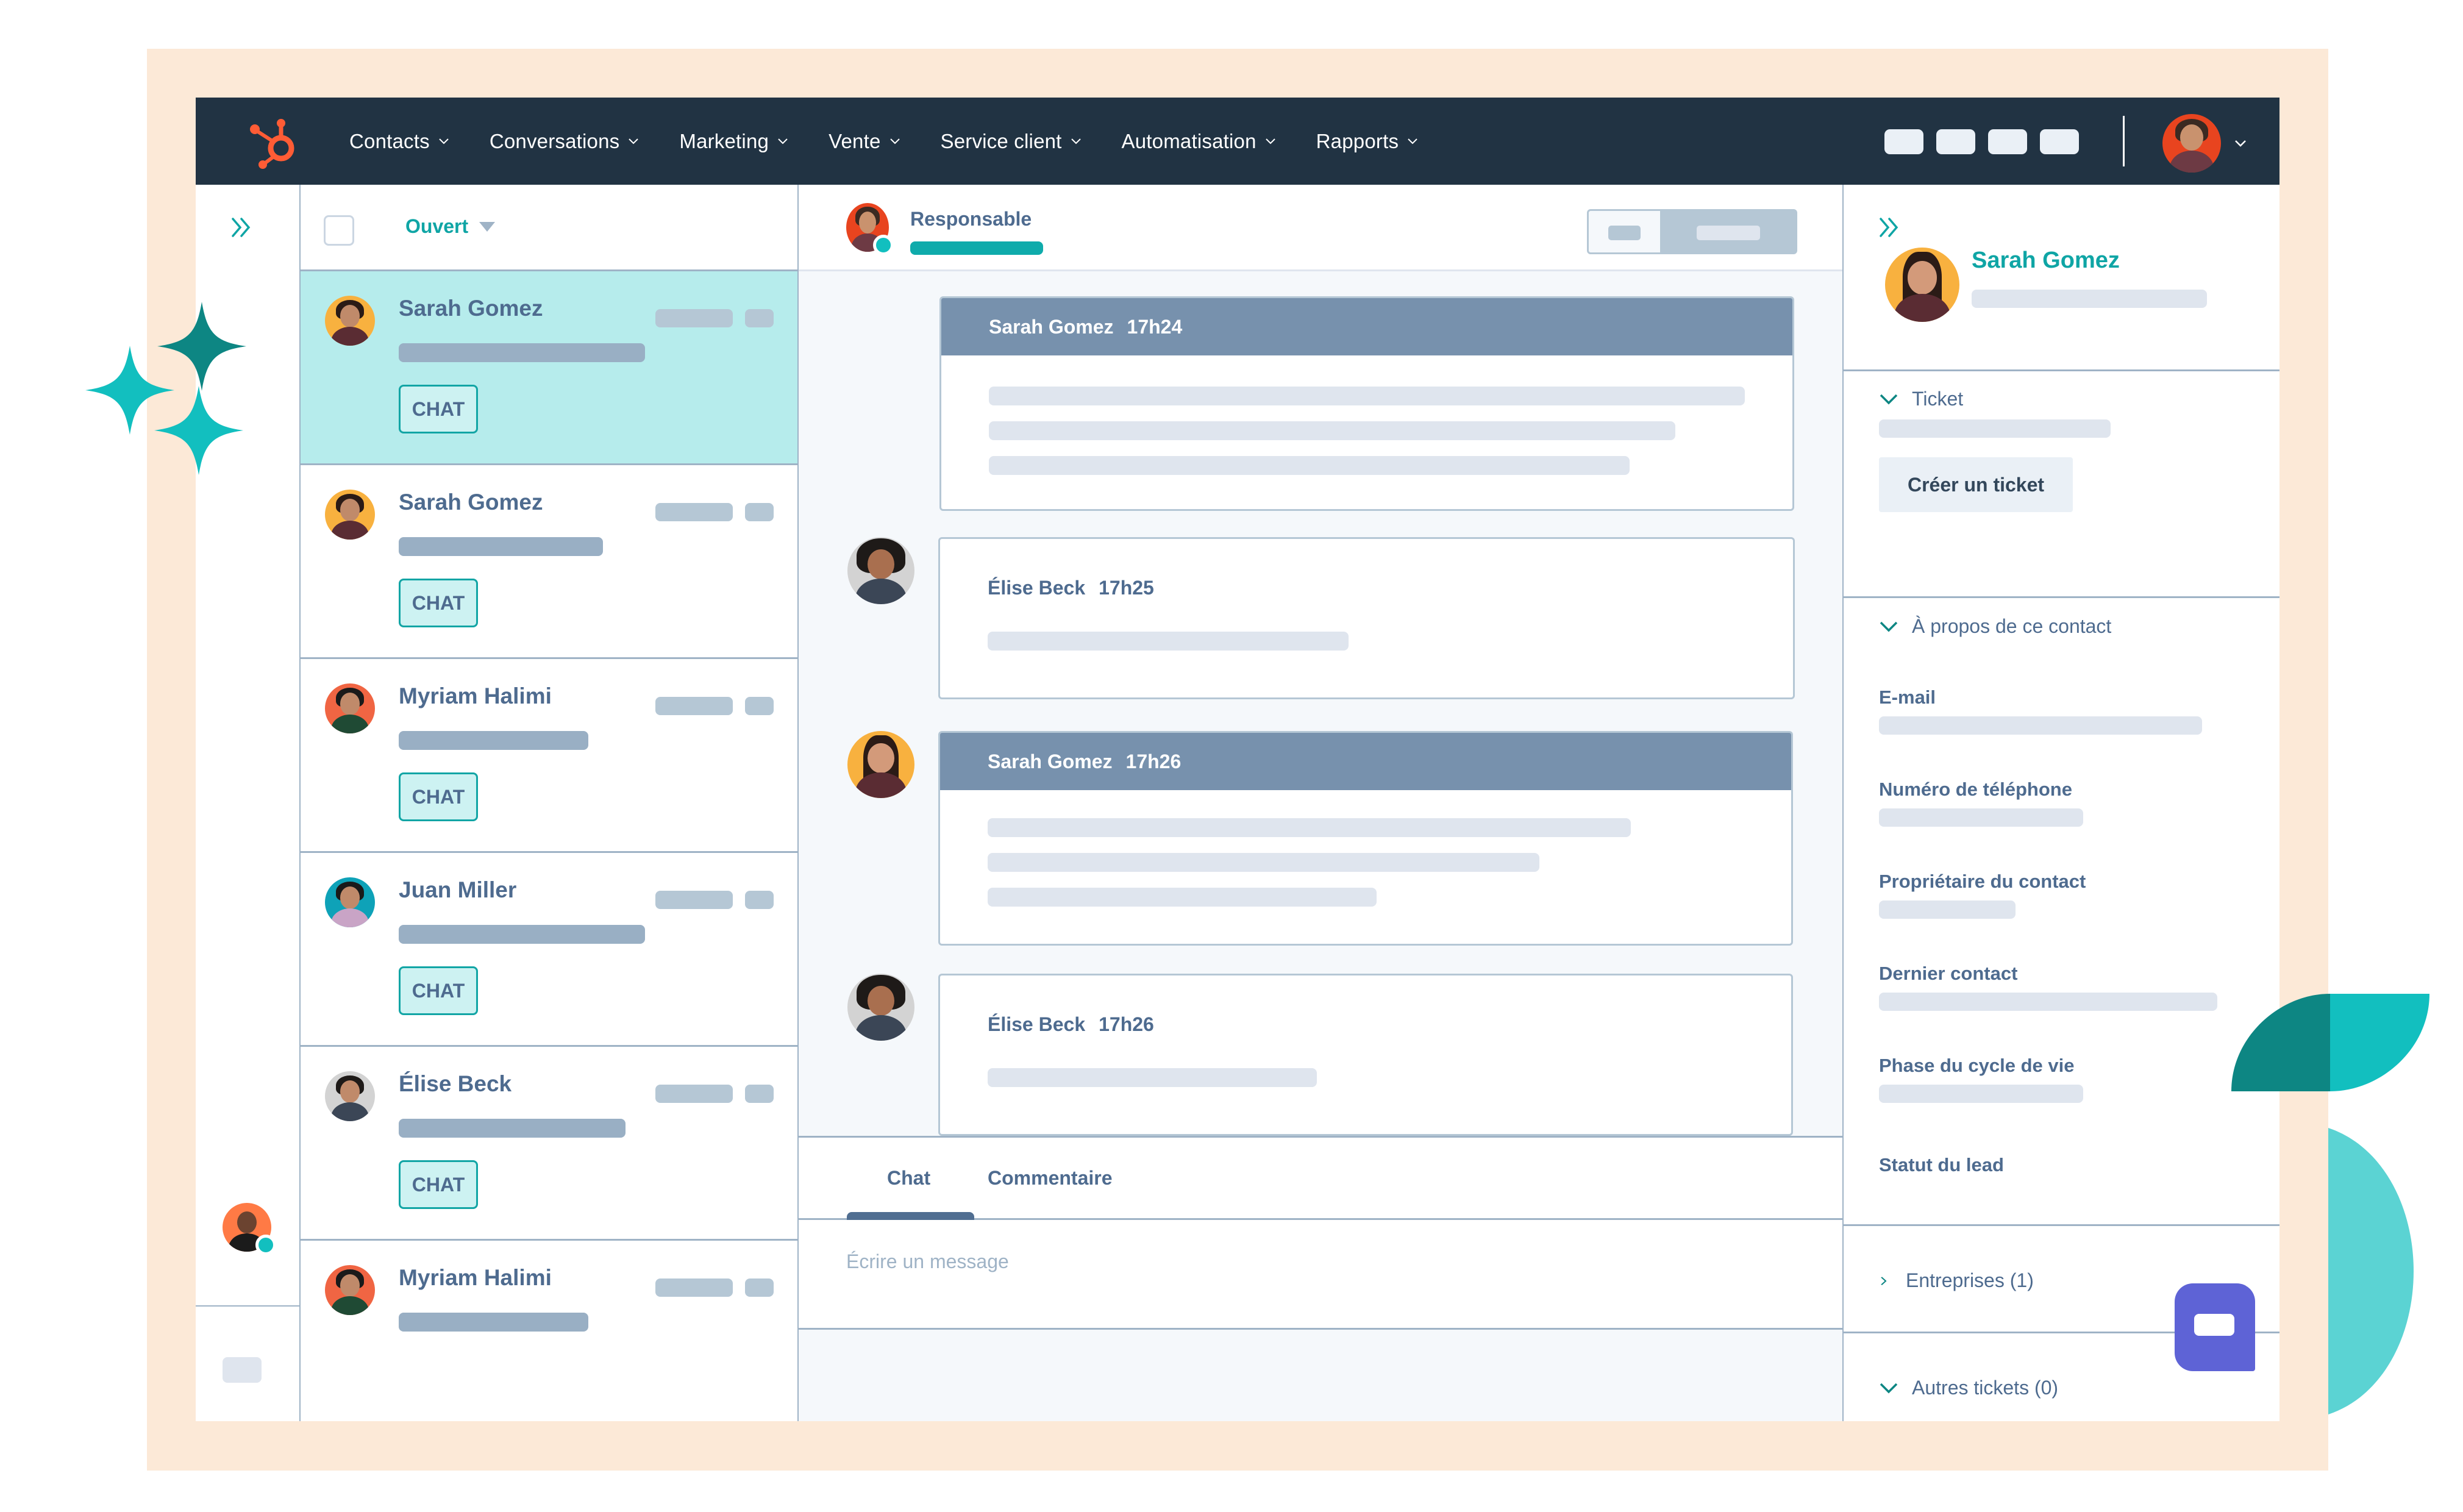 The image size is (2463, 1512). I want to click on section-title-label: Autres tickets (0), so click(1985, 1388).